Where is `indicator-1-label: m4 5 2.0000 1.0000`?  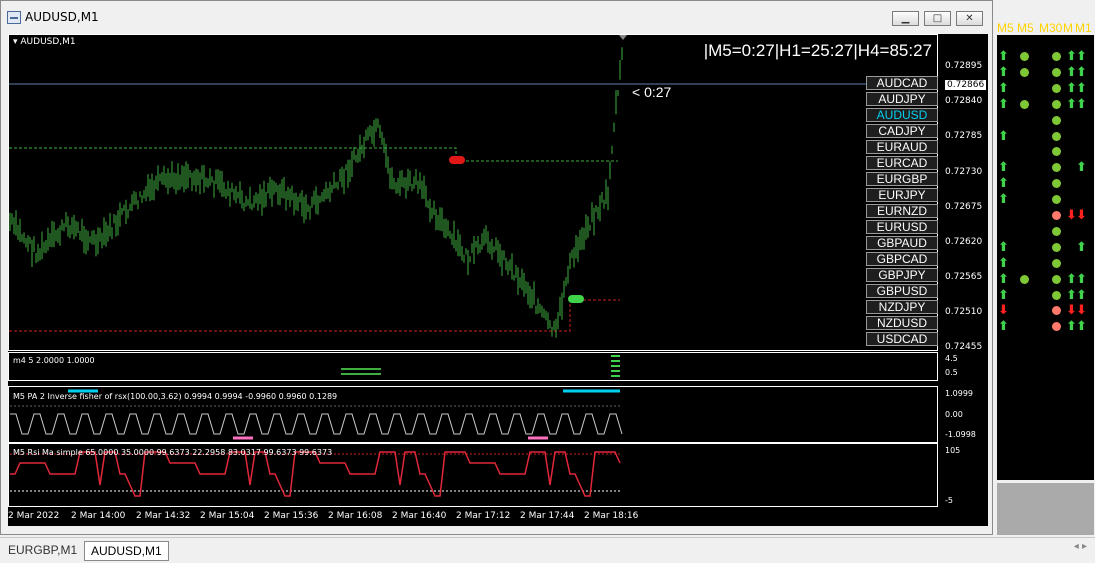 indicator-1-label: m4 5 2.0000 1.0000 is located at coordinates (54, 360).